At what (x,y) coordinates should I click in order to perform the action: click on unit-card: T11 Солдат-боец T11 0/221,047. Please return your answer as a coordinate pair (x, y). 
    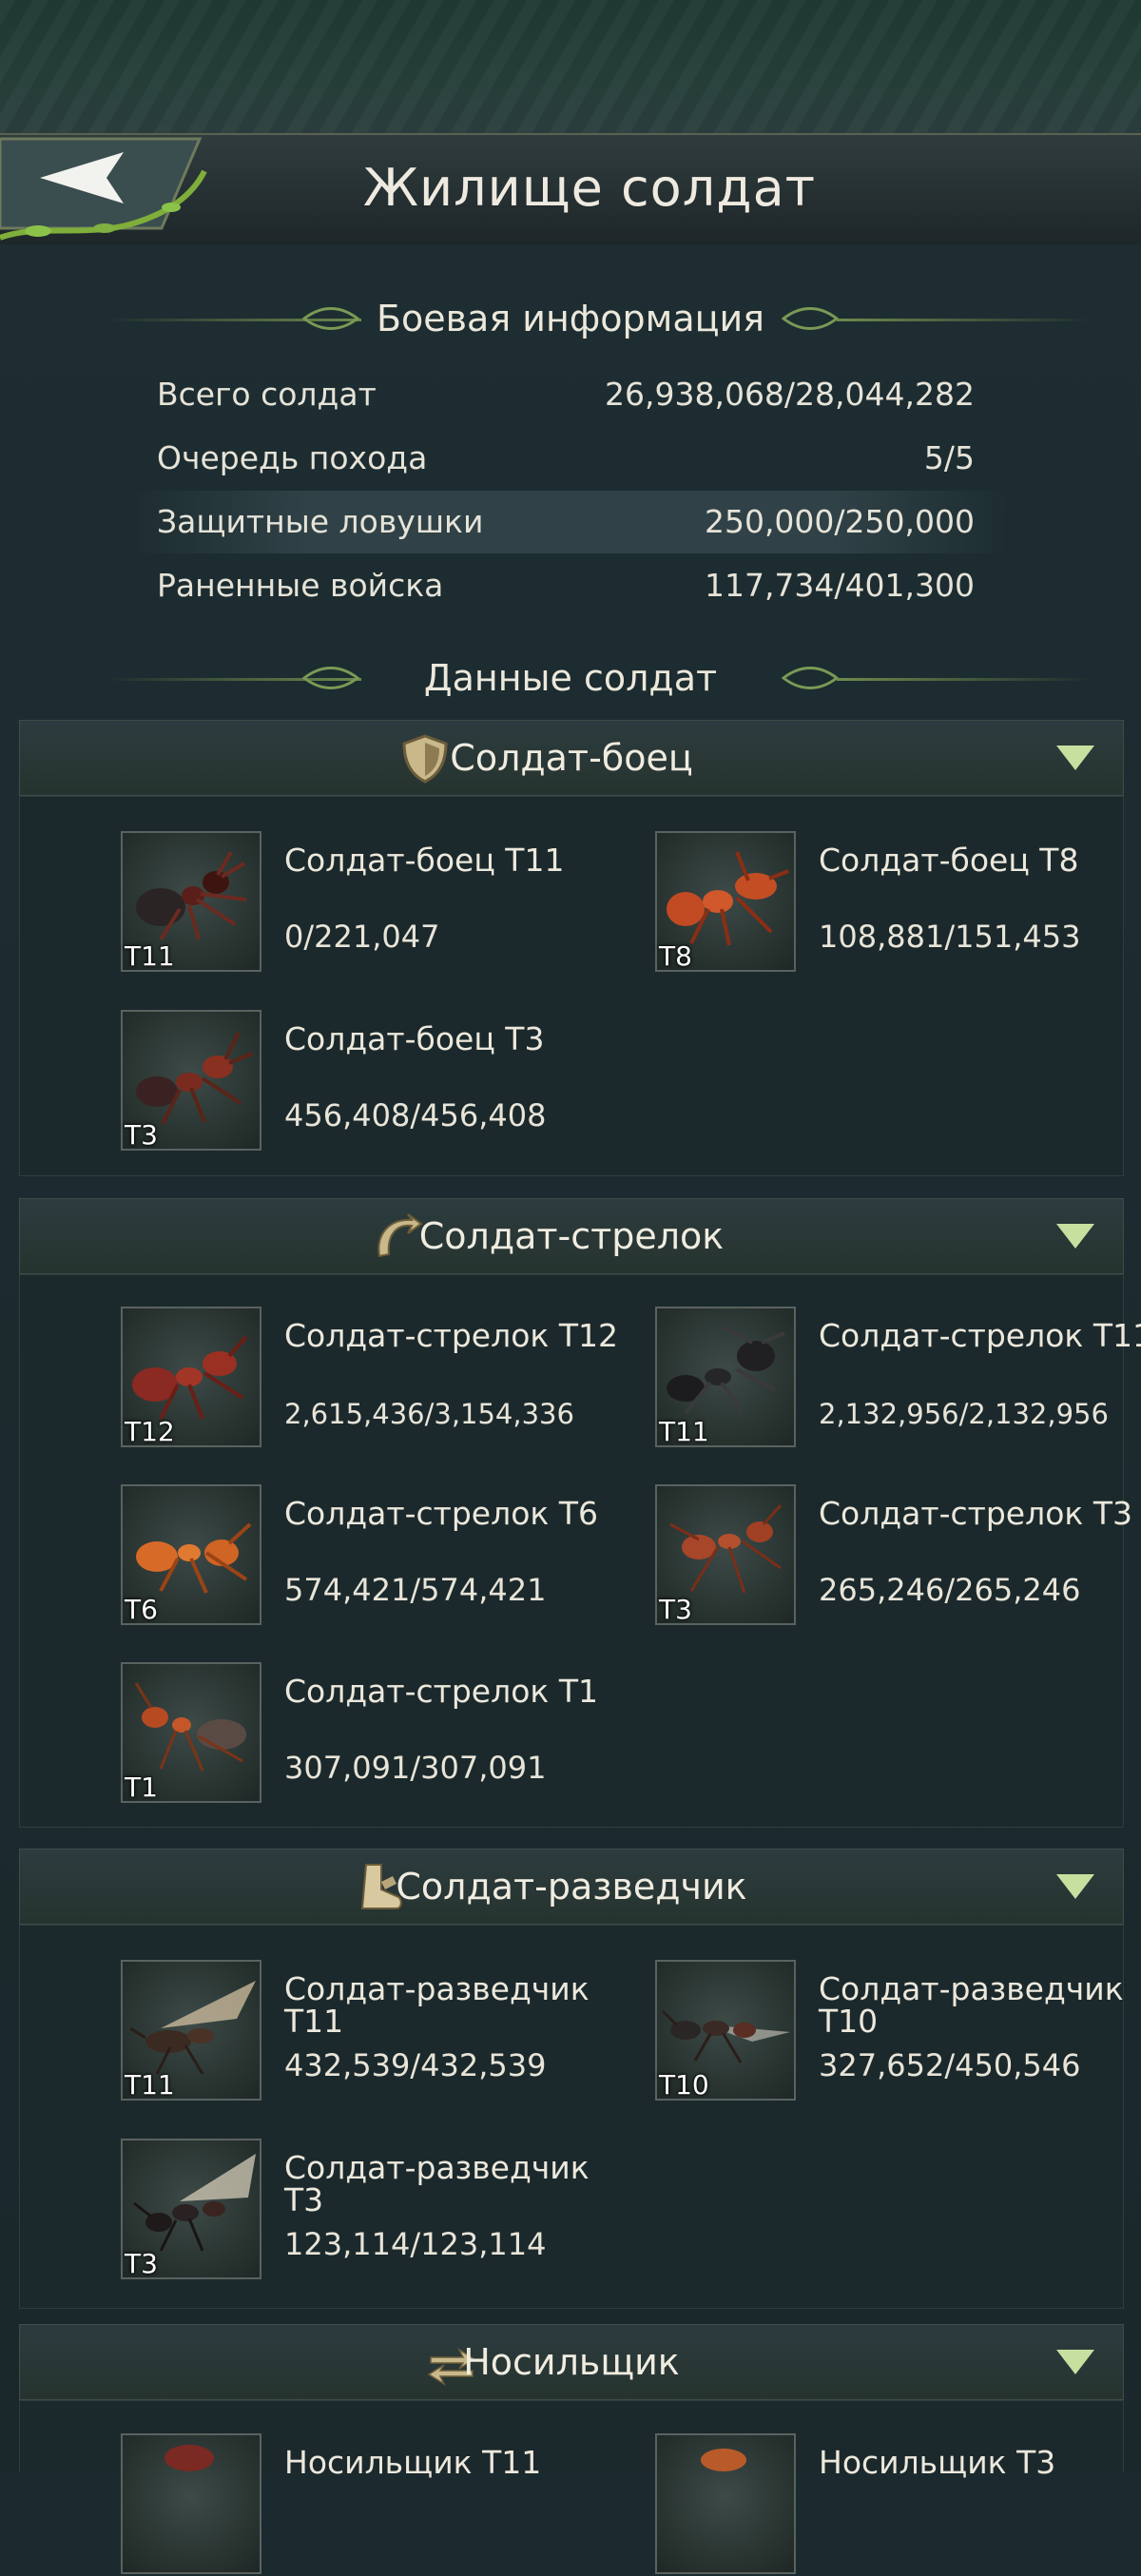
    Looking at the image, I should click on (368, 902).